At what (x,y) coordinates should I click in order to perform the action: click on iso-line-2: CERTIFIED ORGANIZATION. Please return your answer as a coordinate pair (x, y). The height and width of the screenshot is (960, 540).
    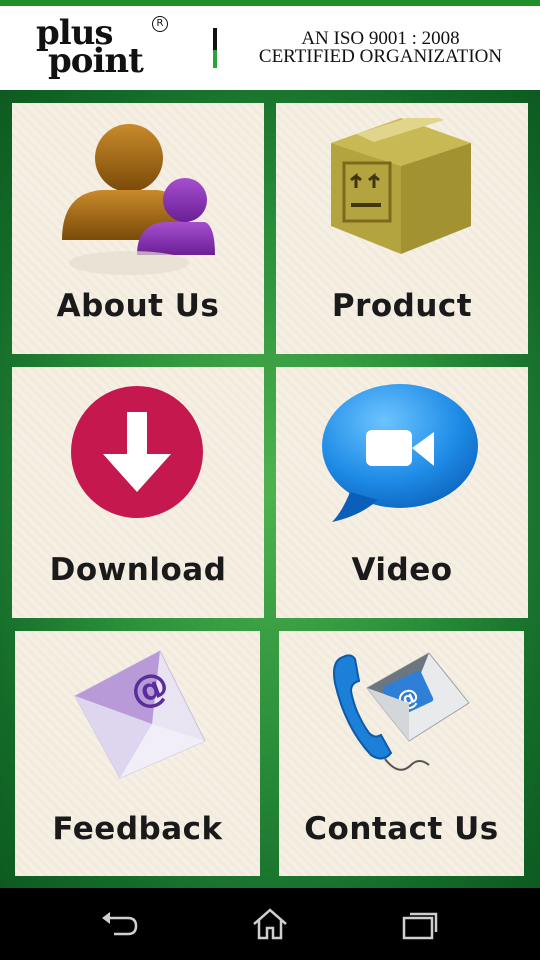
    Looking at the image, I should click on (380, 56).